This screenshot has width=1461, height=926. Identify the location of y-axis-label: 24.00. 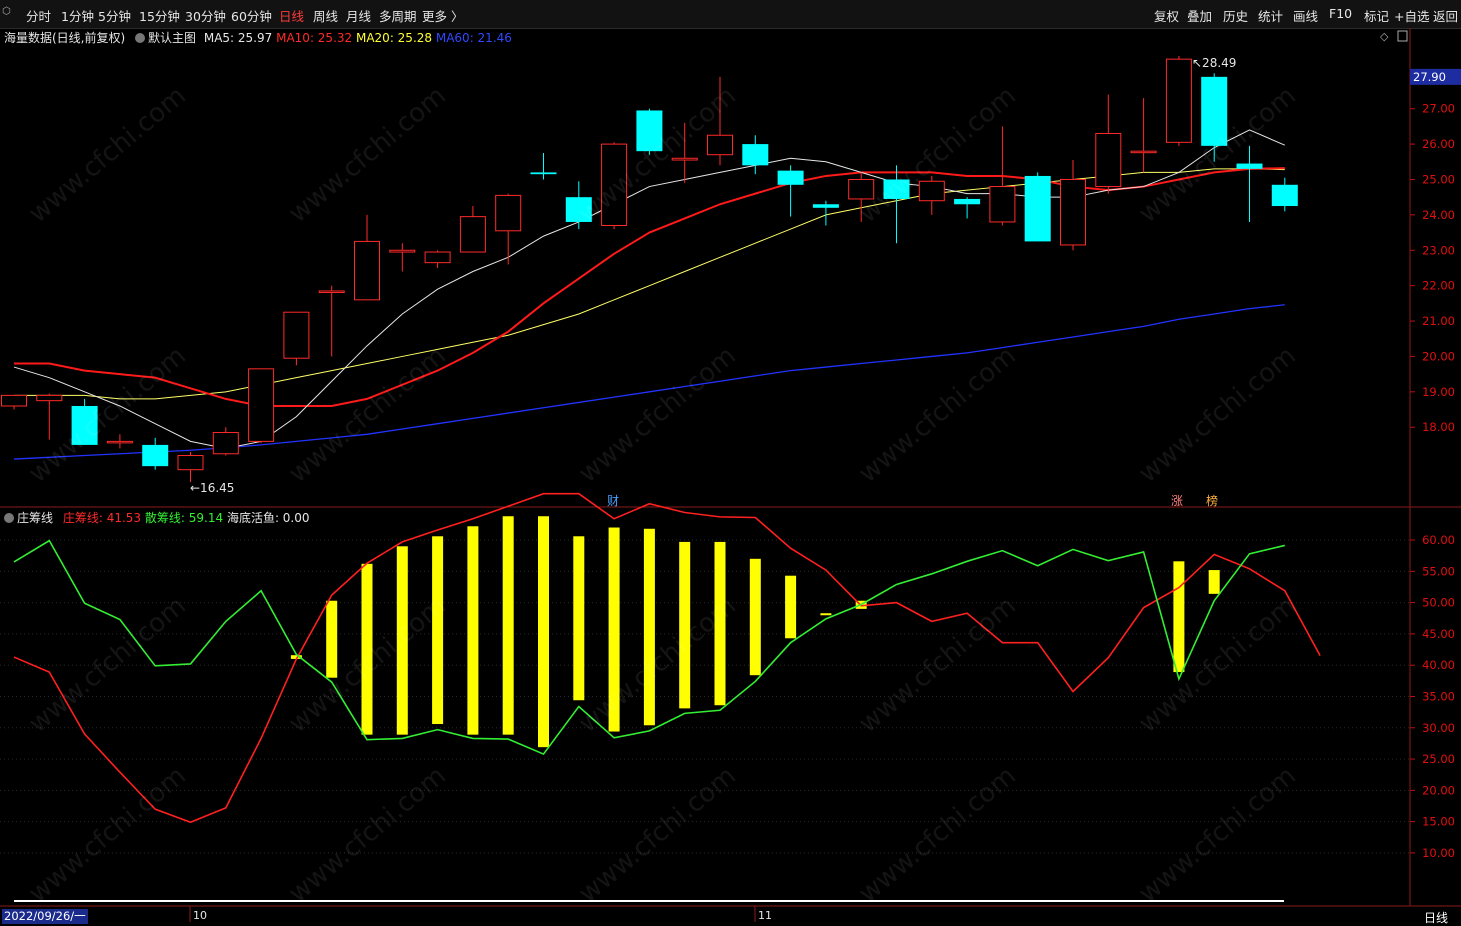
(1438, 215).